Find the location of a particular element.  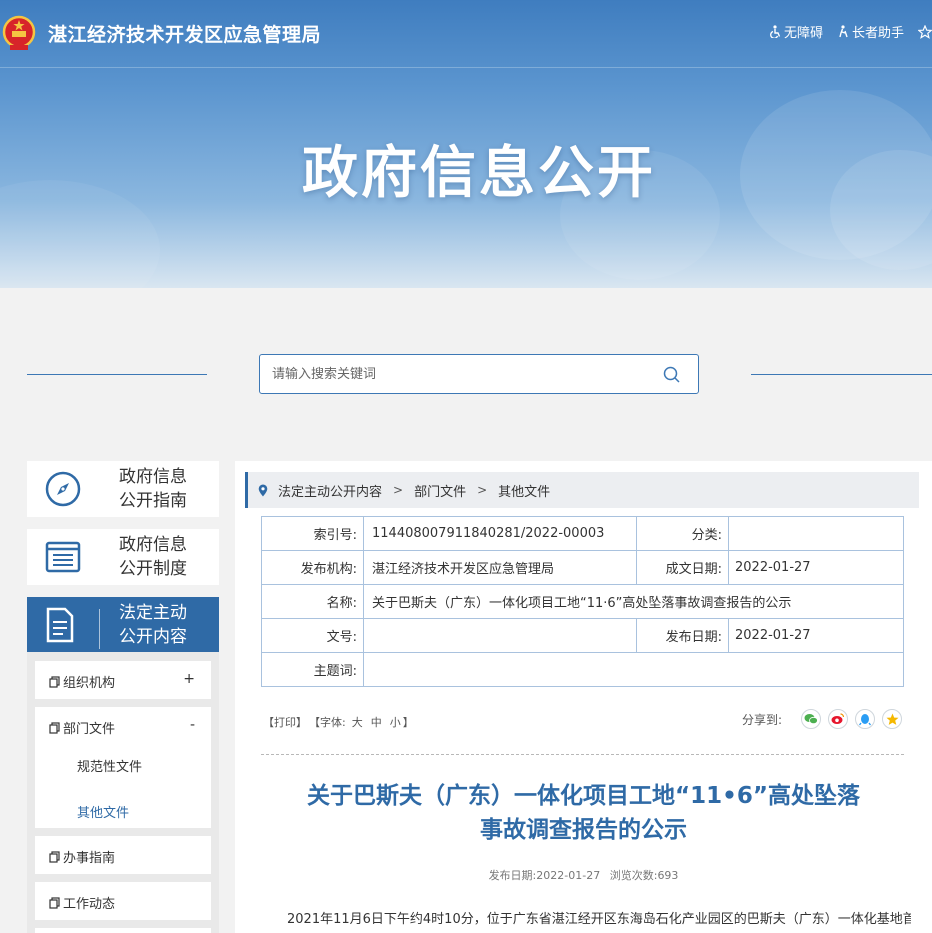

breadcrumb: 法定主动公开内容 > 部门文件 > 其他文件 is located at coordinates (582, 490).